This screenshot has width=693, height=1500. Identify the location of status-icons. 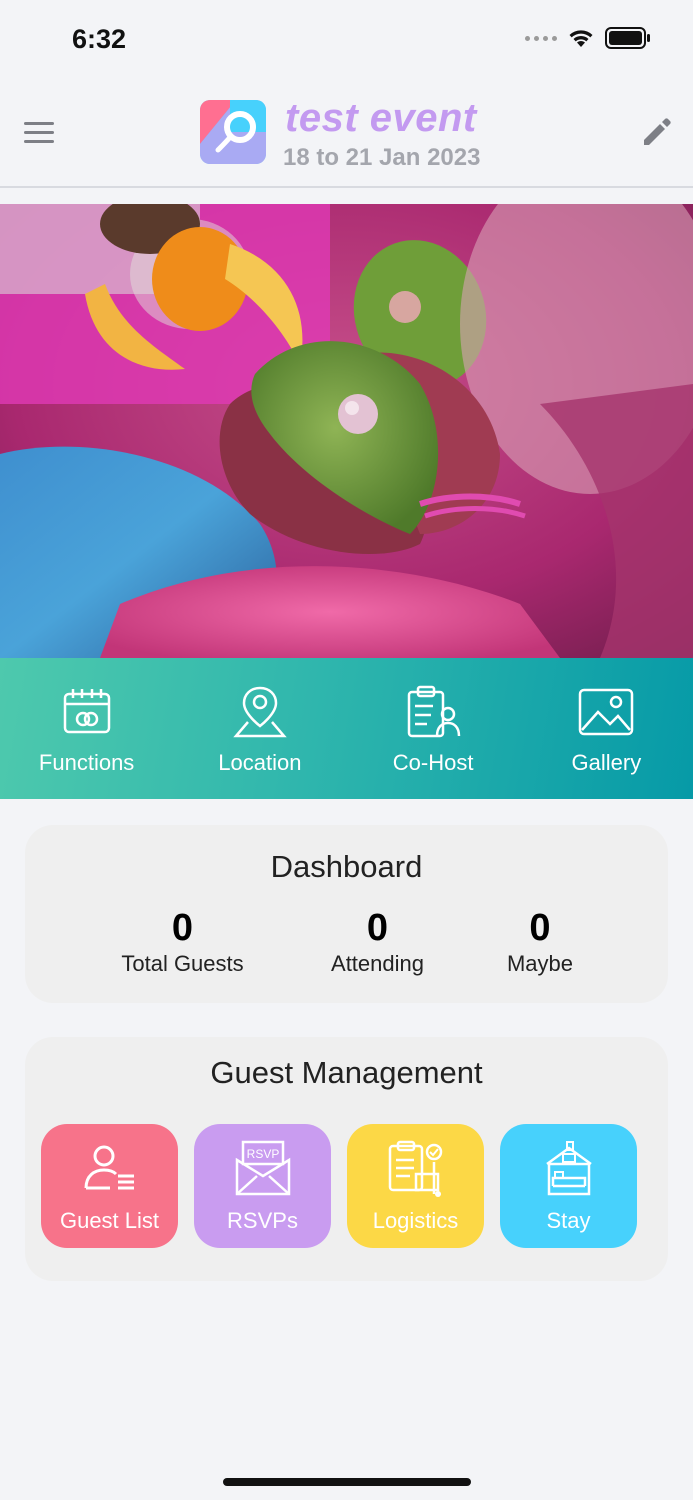
(588, 38).